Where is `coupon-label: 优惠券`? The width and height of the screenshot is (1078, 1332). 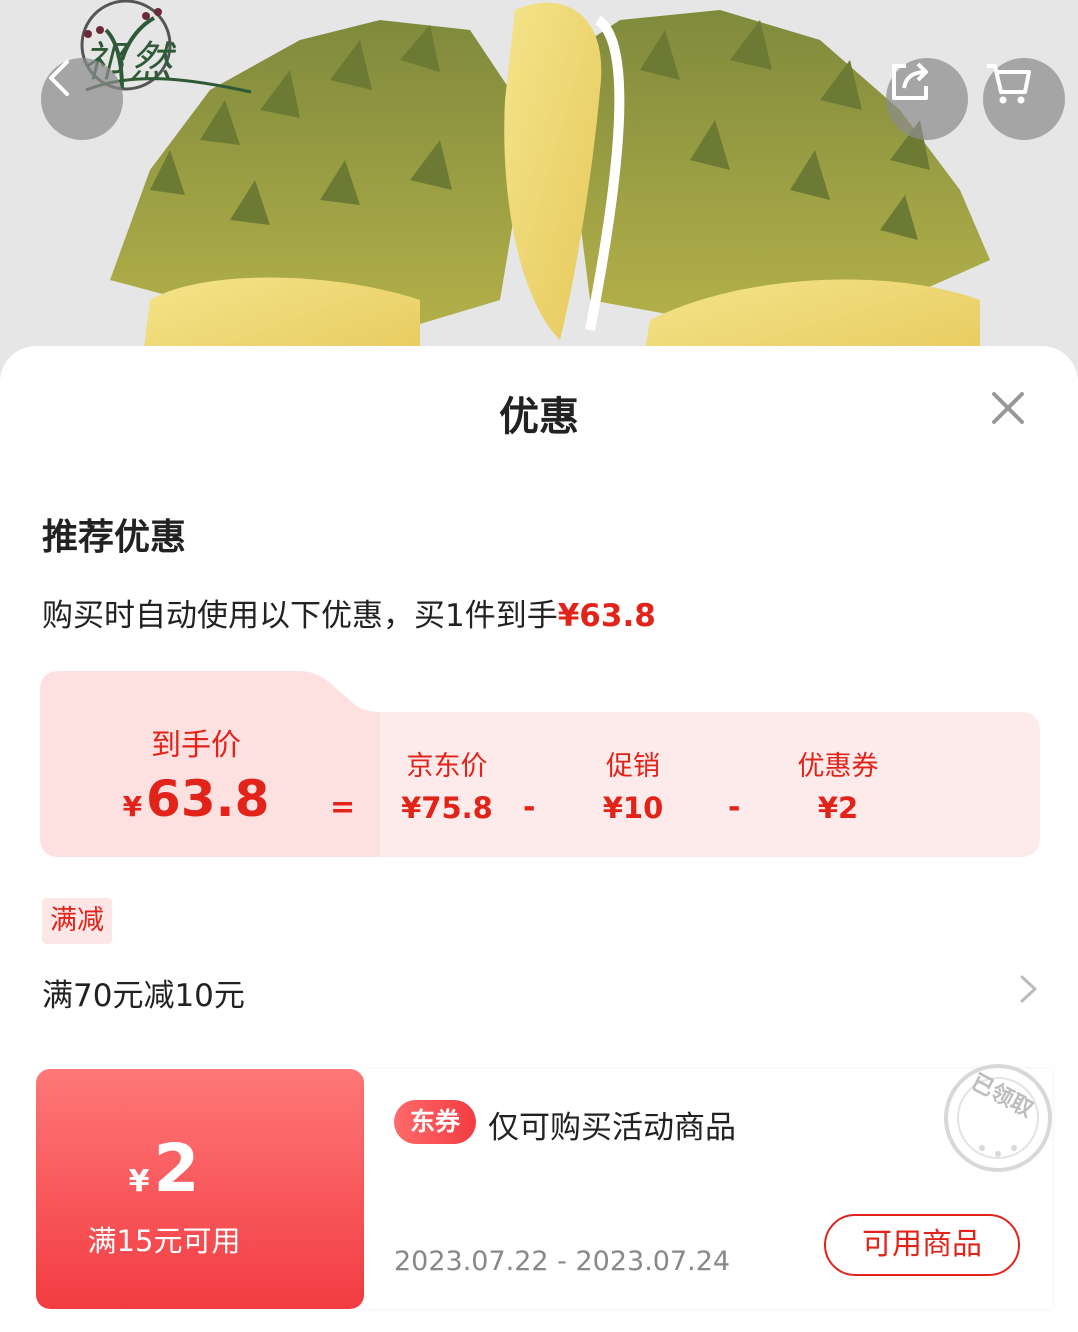
coupon-label: 优惠券 is located at coordinates (838, 766).